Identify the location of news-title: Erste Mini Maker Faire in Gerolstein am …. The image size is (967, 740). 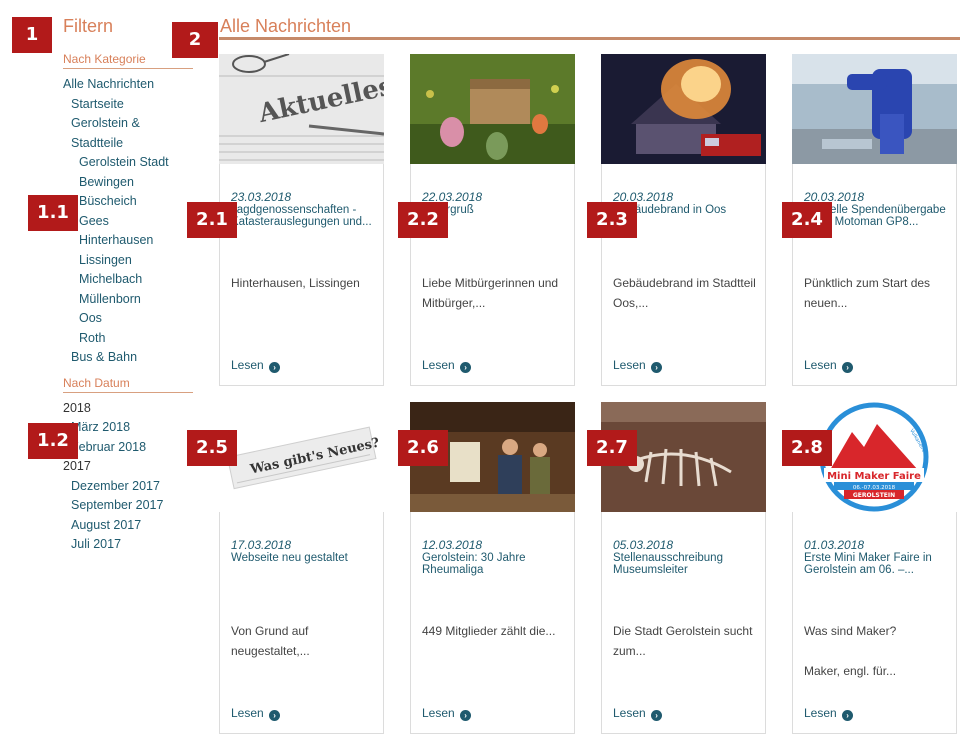
(876, 564).